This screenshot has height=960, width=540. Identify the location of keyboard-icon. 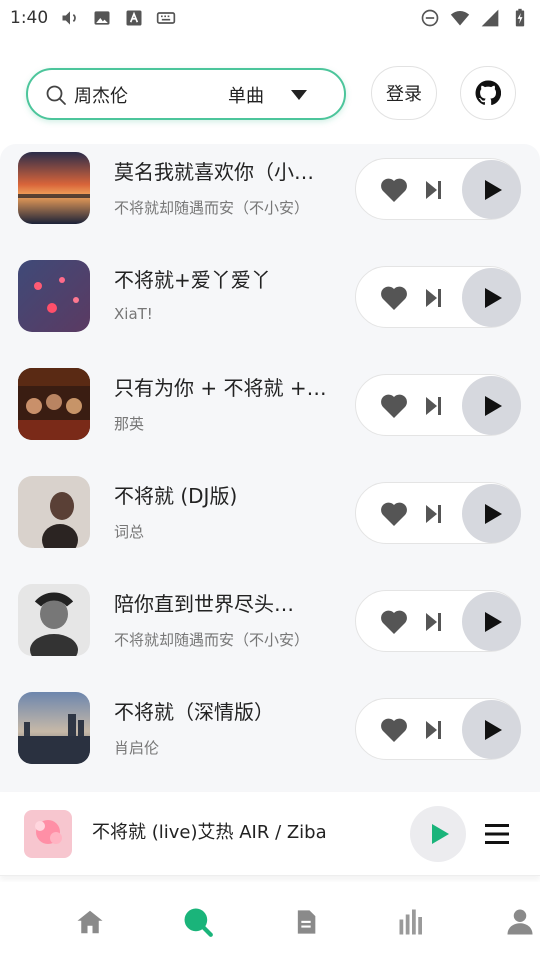
(166, 18).